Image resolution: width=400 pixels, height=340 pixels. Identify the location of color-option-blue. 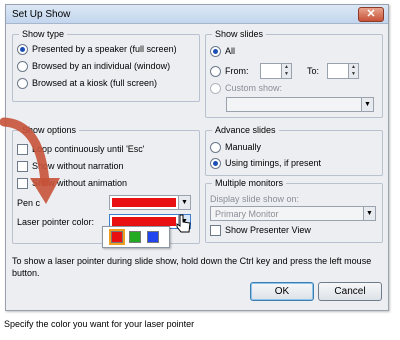
(153, 237).